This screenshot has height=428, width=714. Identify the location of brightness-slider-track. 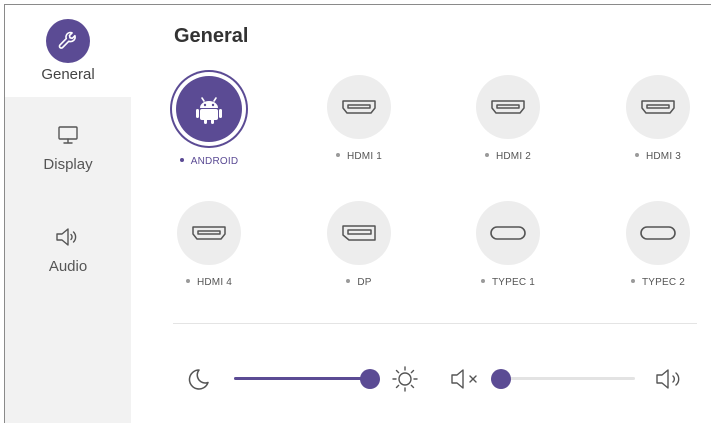
(302, 378).